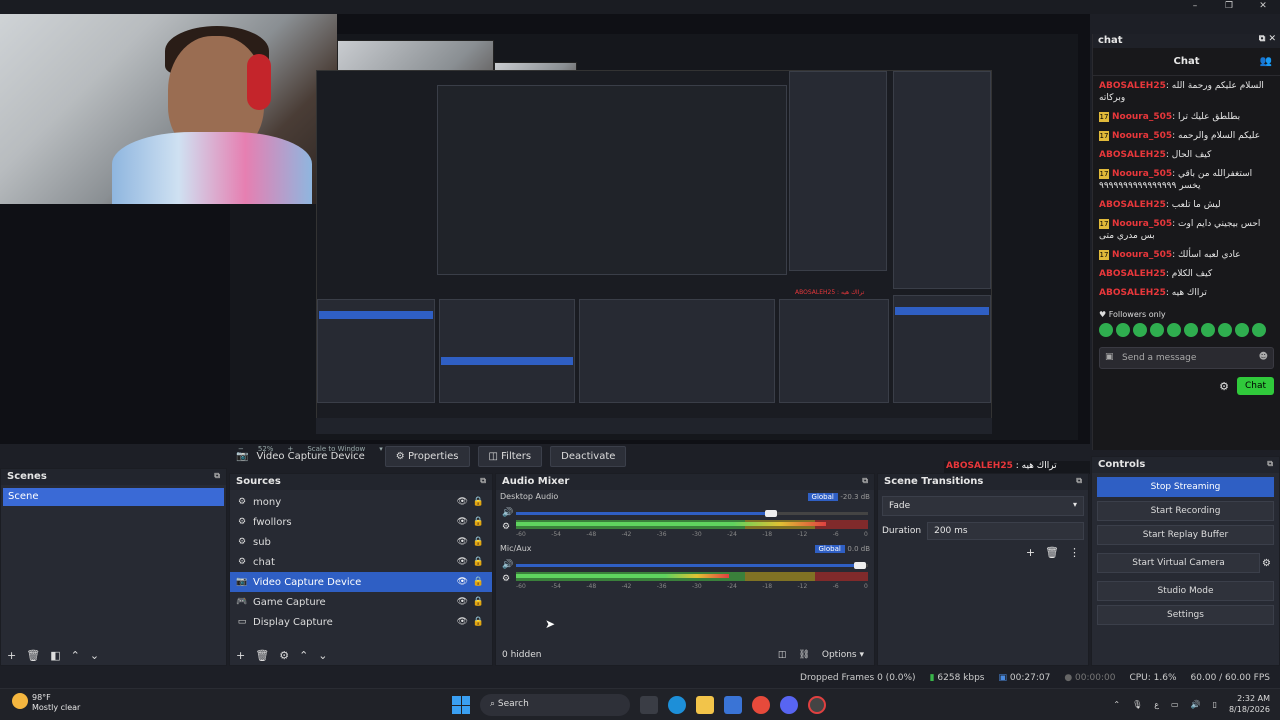 The image size is (1280, 720). I want to click on taskbar-search: ⌕ Search, so click(555, 705).